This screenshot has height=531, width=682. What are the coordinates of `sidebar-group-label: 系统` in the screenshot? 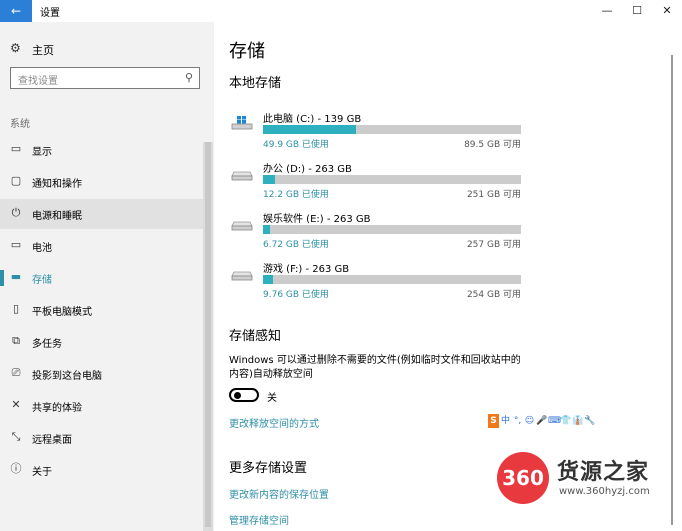 It's located at (20, 124).